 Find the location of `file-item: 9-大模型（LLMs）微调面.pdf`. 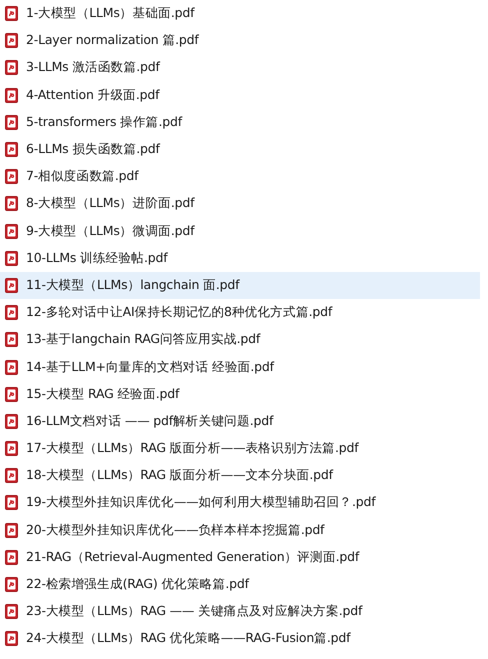

file-item: 9-大模型（LLMs）微调面.pdf is located at coordinates (240, 231).